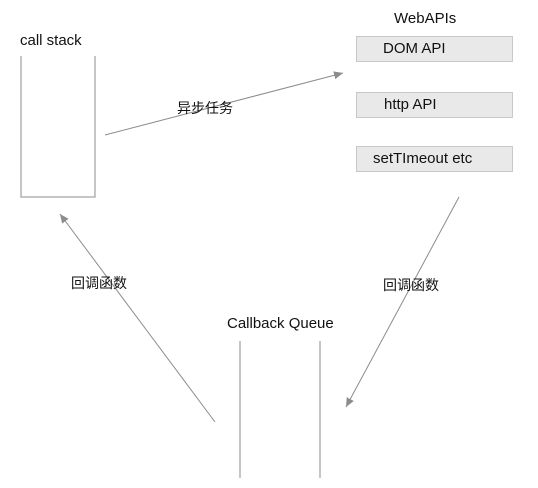 Image resolution: width=538 pixels, height=488 pixels. What do you see at coordinates (51, 40) in the screenshot?
I see `call-stack-label: call stack` at bounding box center [51, 40].